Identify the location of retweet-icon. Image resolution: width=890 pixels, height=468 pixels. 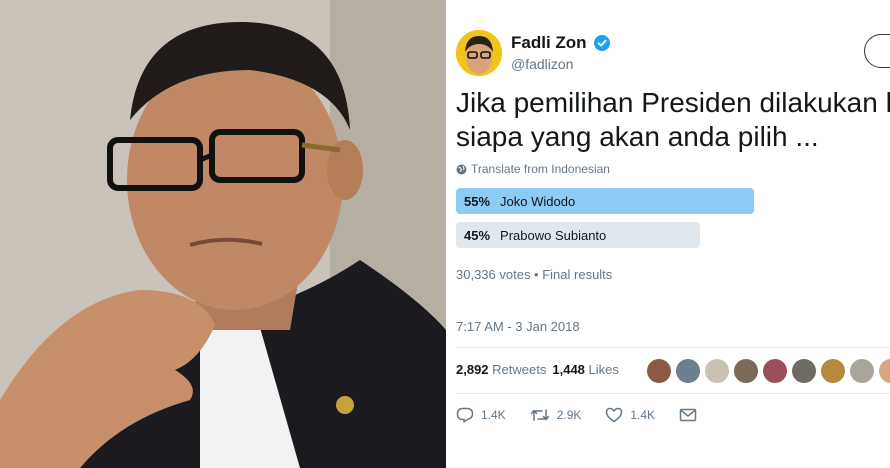
(539, 415).